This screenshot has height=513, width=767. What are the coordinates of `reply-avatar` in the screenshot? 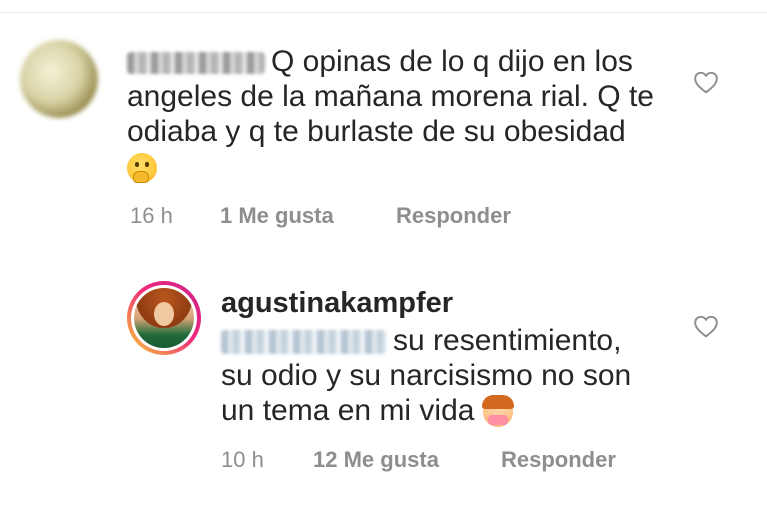 It's located at (164, 318).